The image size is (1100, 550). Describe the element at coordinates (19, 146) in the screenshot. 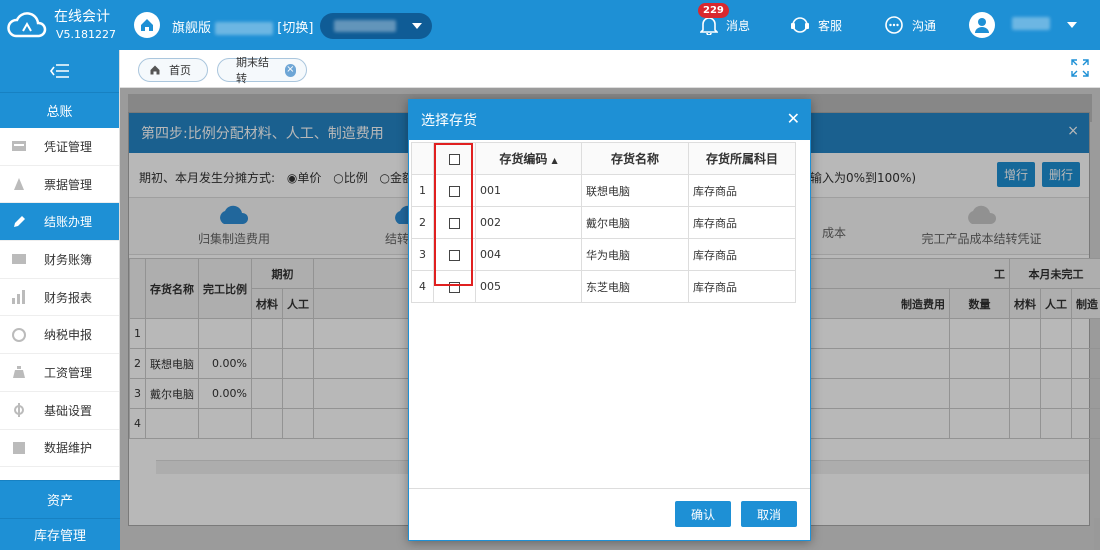

I see `voucher-icon` at that location.